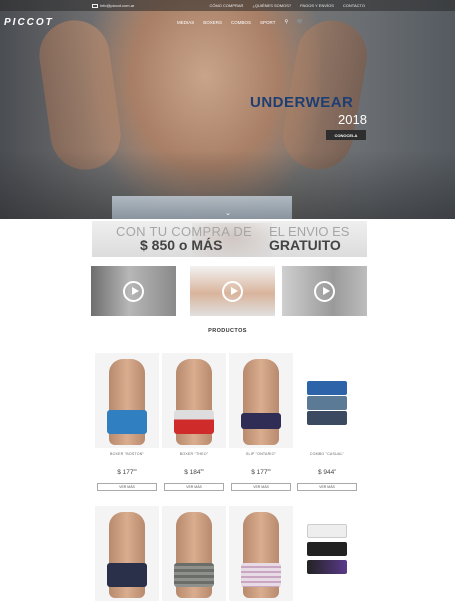 The height and width of the screenshot is (601, 455). I want to click on product-card: BOXER "BOSTON" $ 17700 VER MÁS, so click(127, 422).